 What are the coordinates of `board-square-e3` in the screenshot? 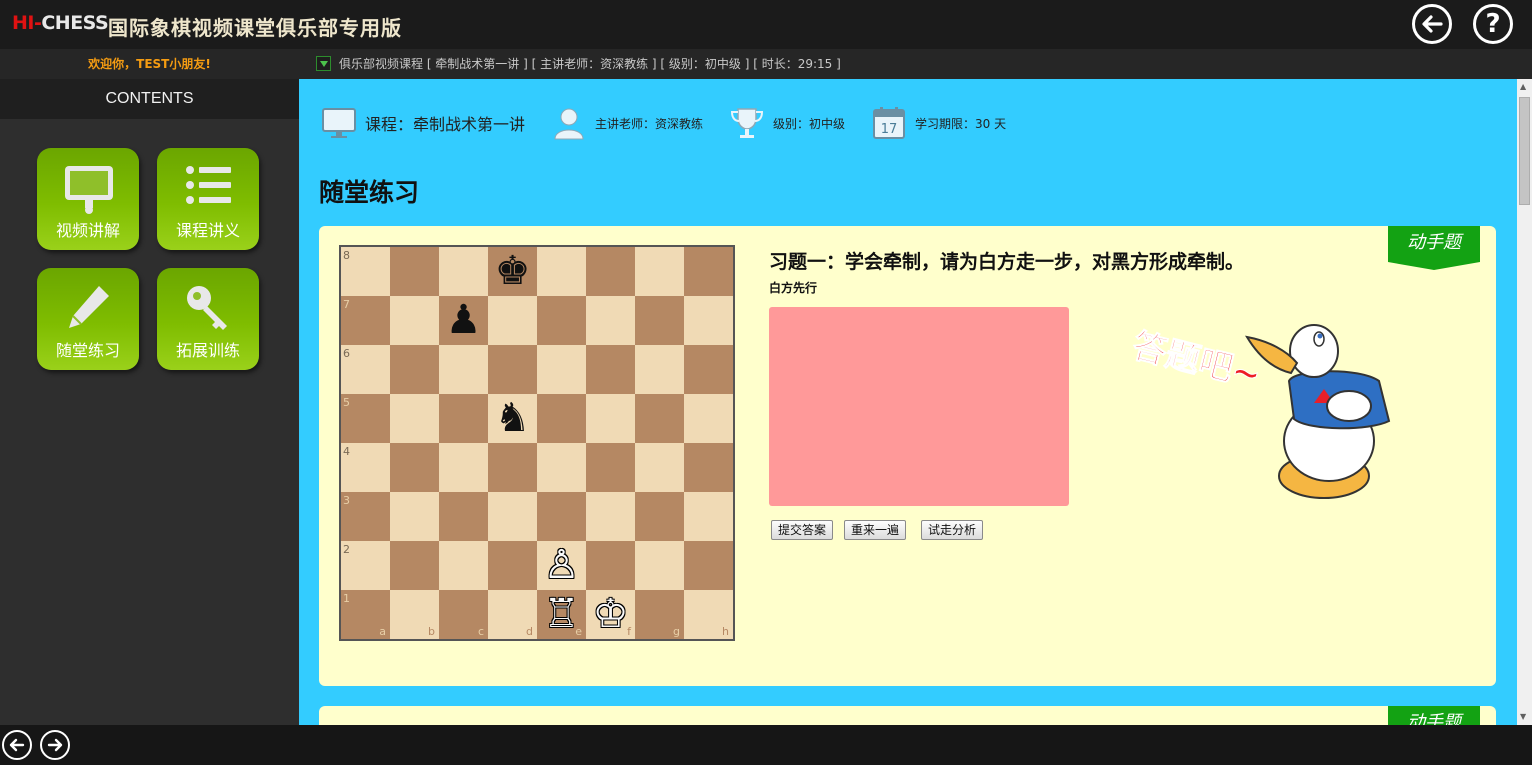 It's located at (561, 516).